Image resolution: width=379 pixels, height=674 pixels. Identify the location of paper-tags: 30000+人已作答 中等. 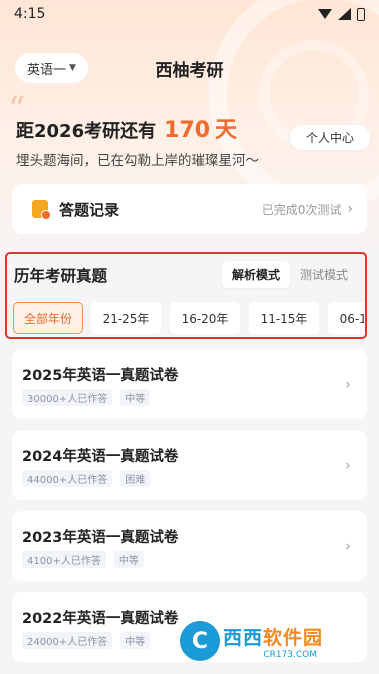
(86, 397).